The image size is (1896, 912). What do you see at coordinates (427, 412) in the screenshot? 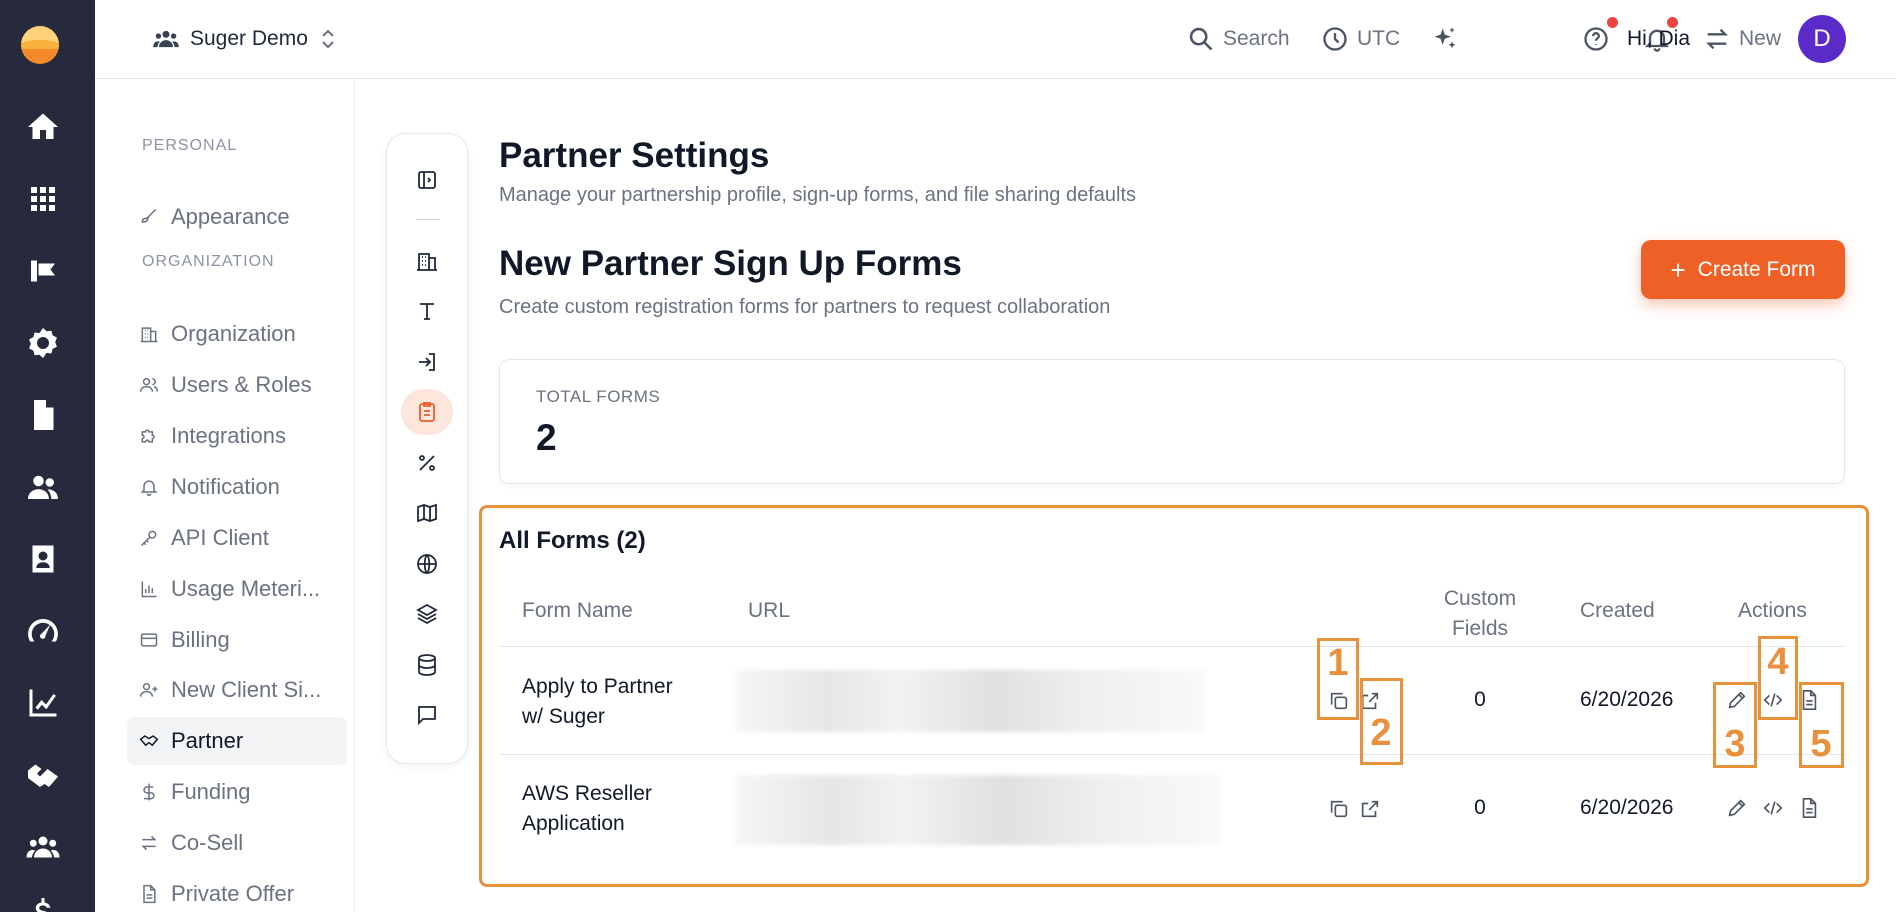
I see `forms-section-button` at bounding box center [427, 412].